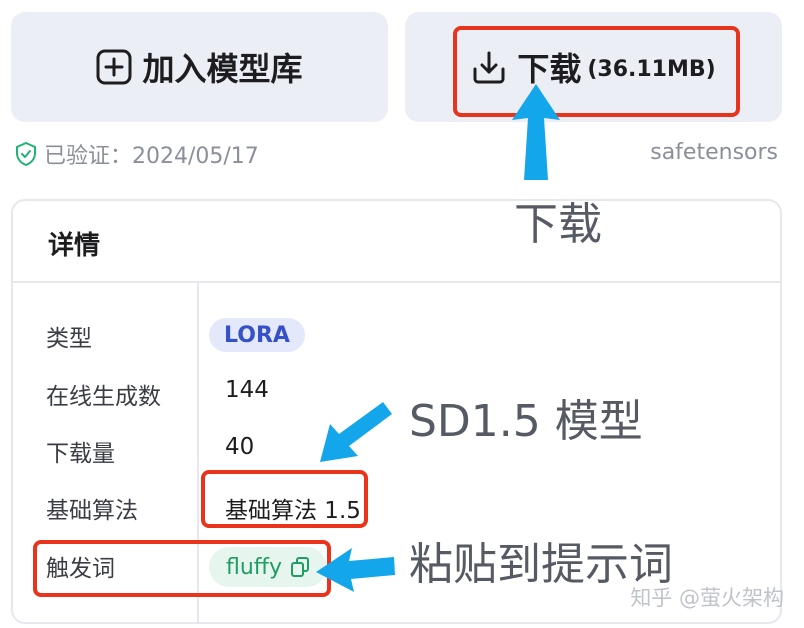  Describe the element at coordinates (240, 447) in the screenshot. I see `downloads-value: 40` at that location.